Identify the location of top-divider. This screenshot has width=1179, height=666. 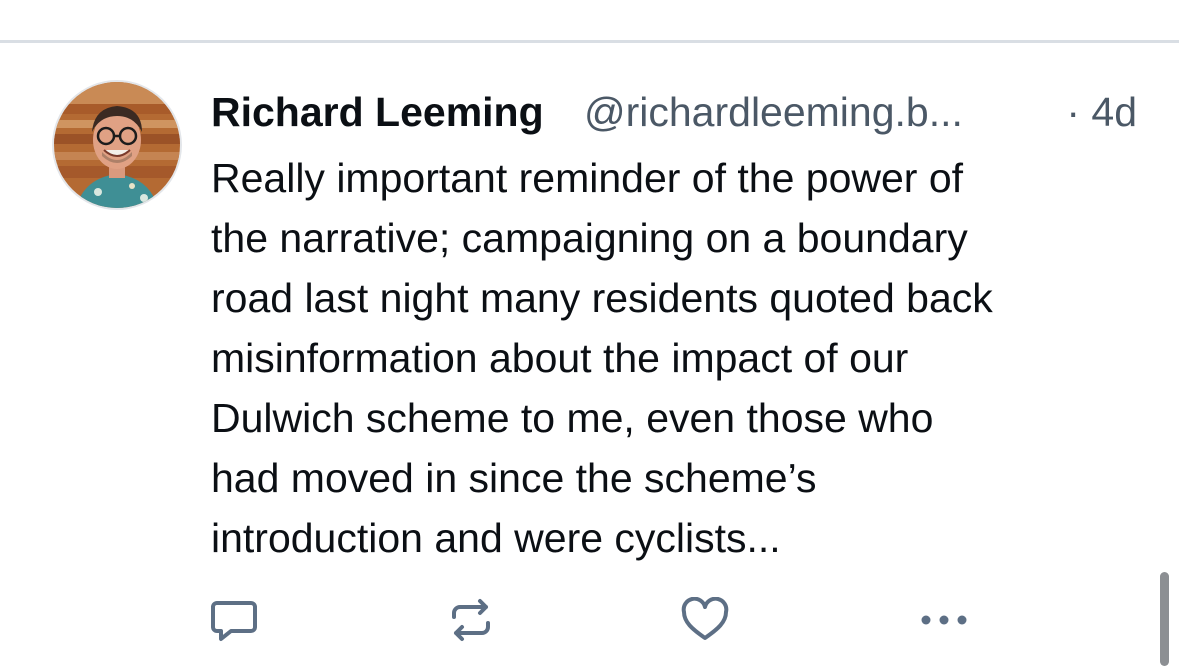
(589, 41).